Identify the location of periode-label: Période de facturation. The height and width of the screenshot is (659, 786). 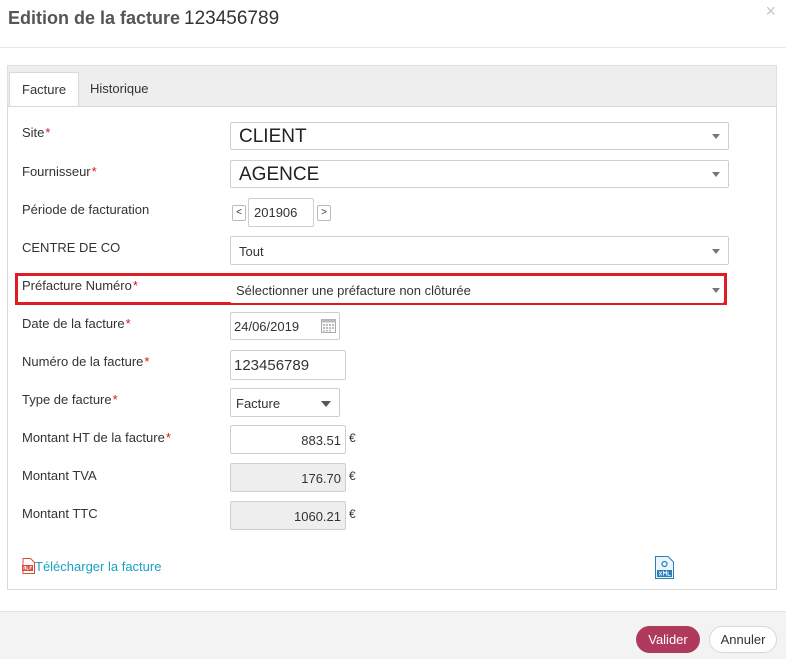
(86, 209).